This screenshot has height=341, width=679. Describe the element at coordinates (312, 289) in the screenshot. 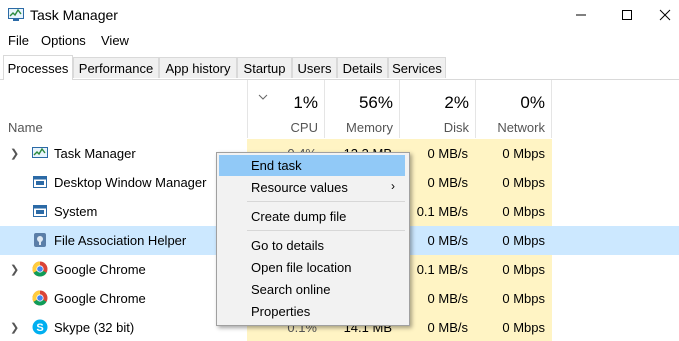

I see `menu-item-search-online: Search online` at that location.